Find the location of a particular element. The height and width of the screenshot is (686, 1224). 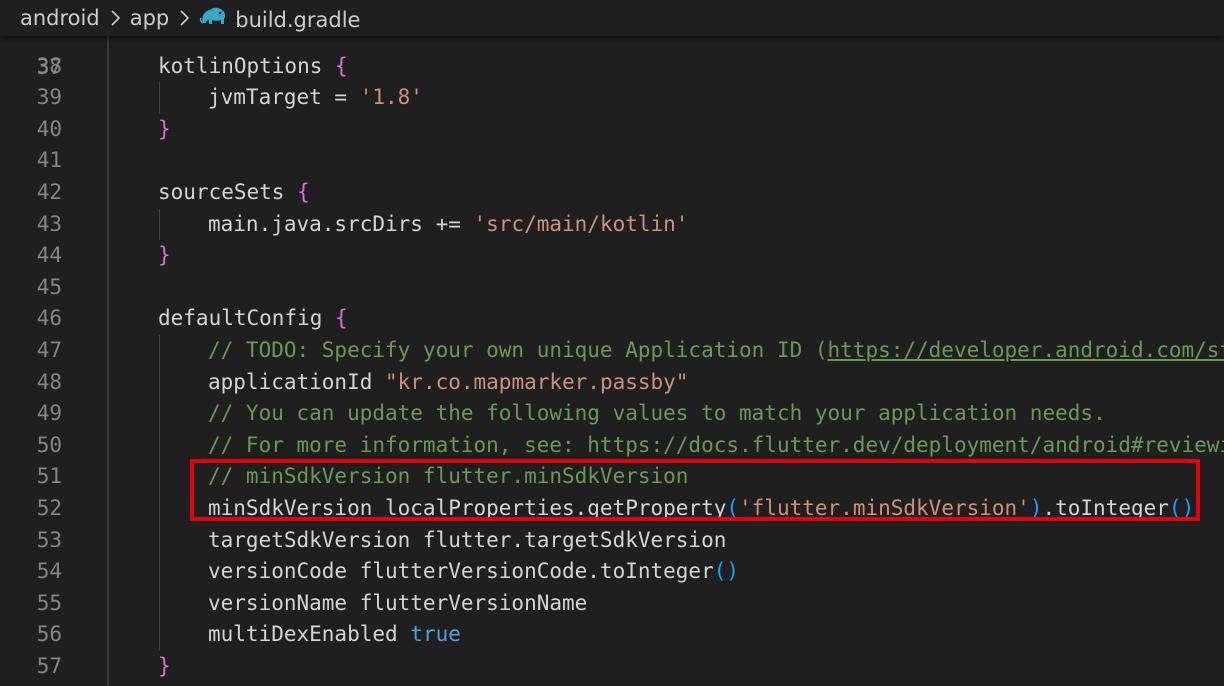

code-text: jvmTarget = '1.8' is located at coordinates (315, 98).